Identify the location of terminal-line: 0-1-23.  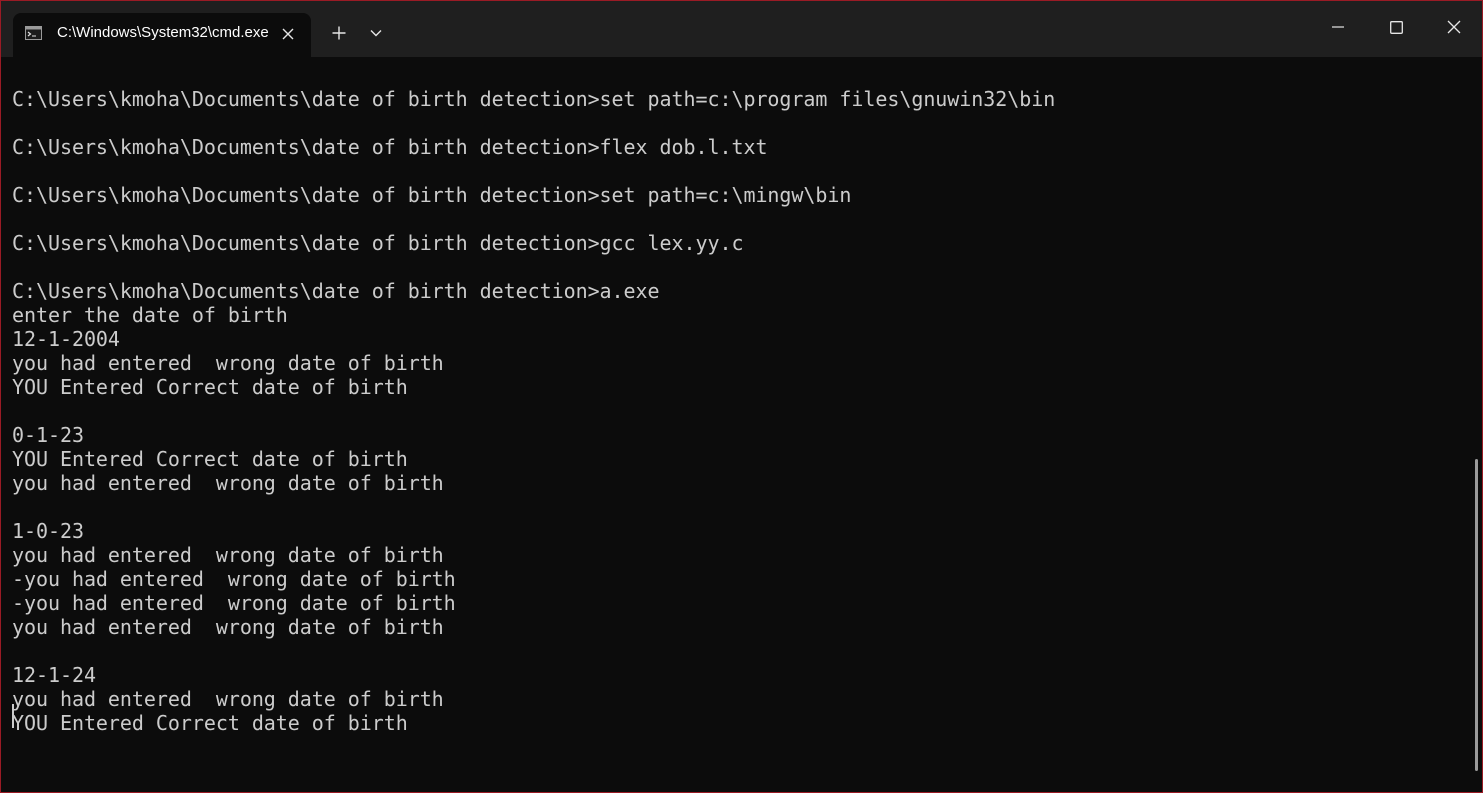
(48, 435).